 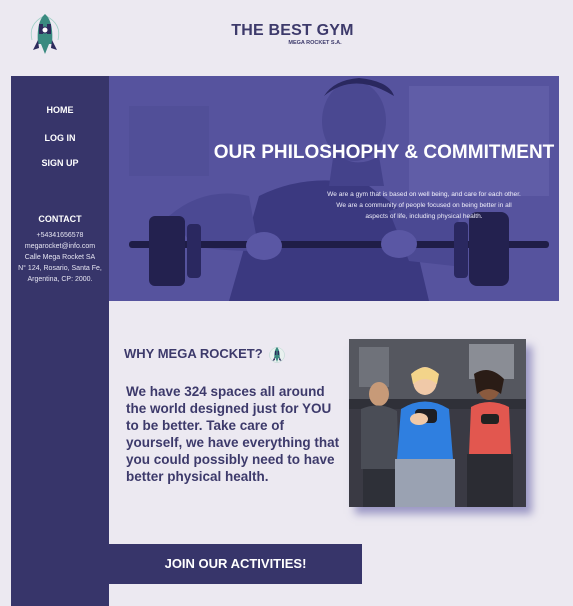 What do you see at coordinates (60, 279) in the screenshot?
I see `contact-address-line: Argentina, CP: 2000.` at bounding box center [60, 279].